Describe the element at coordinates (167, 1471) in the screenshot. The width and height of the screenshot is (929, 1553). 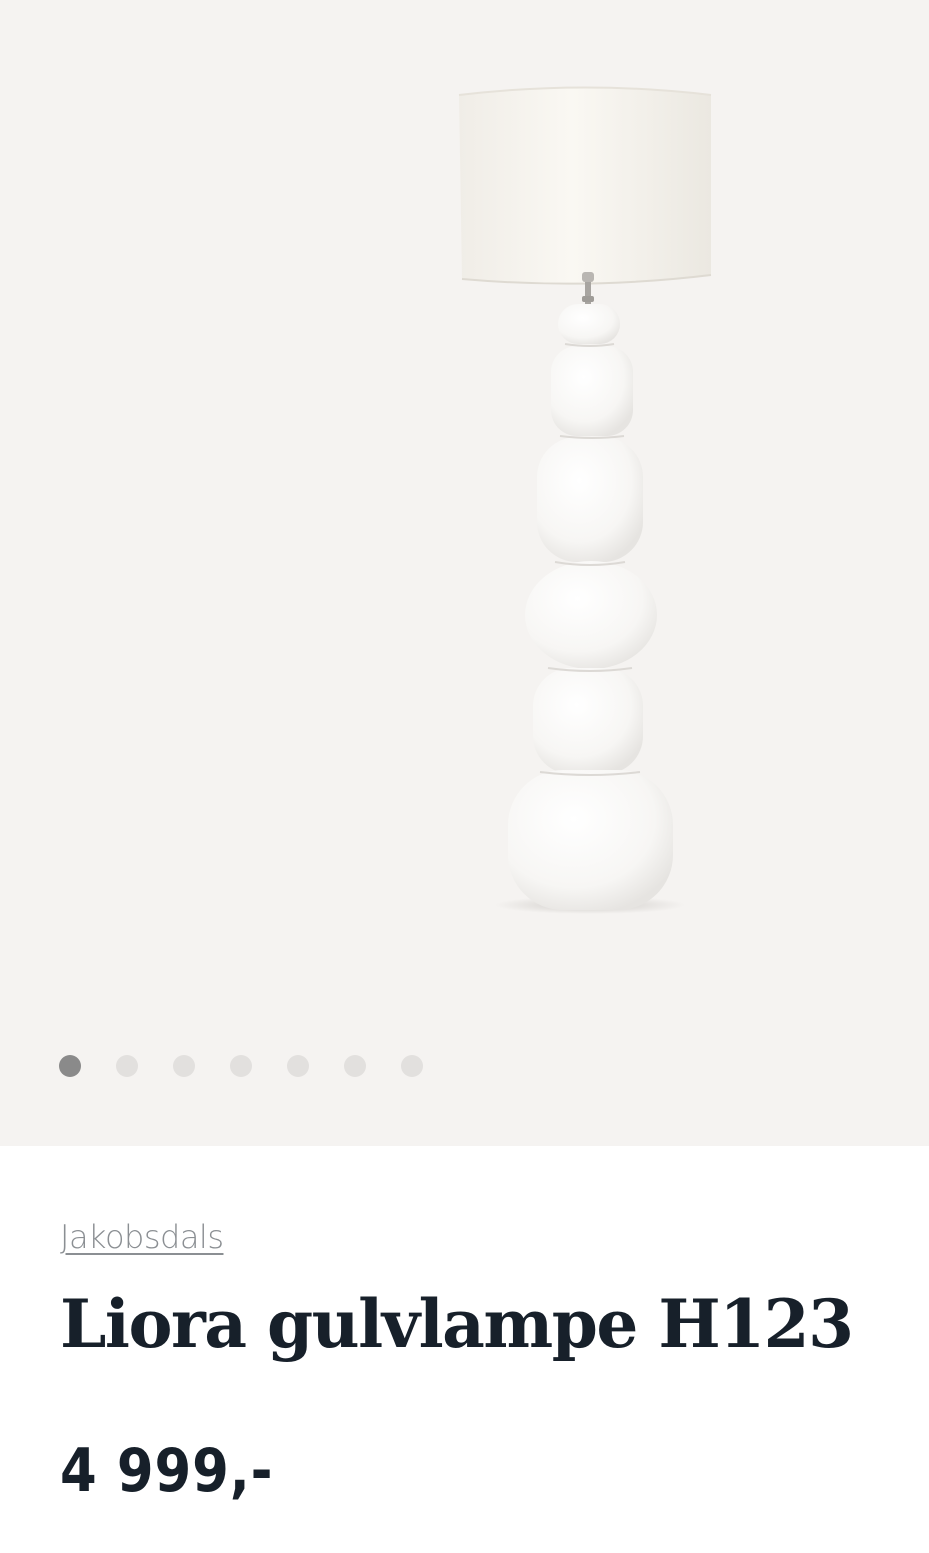
I see `product-price: 4 999,-` at that location.